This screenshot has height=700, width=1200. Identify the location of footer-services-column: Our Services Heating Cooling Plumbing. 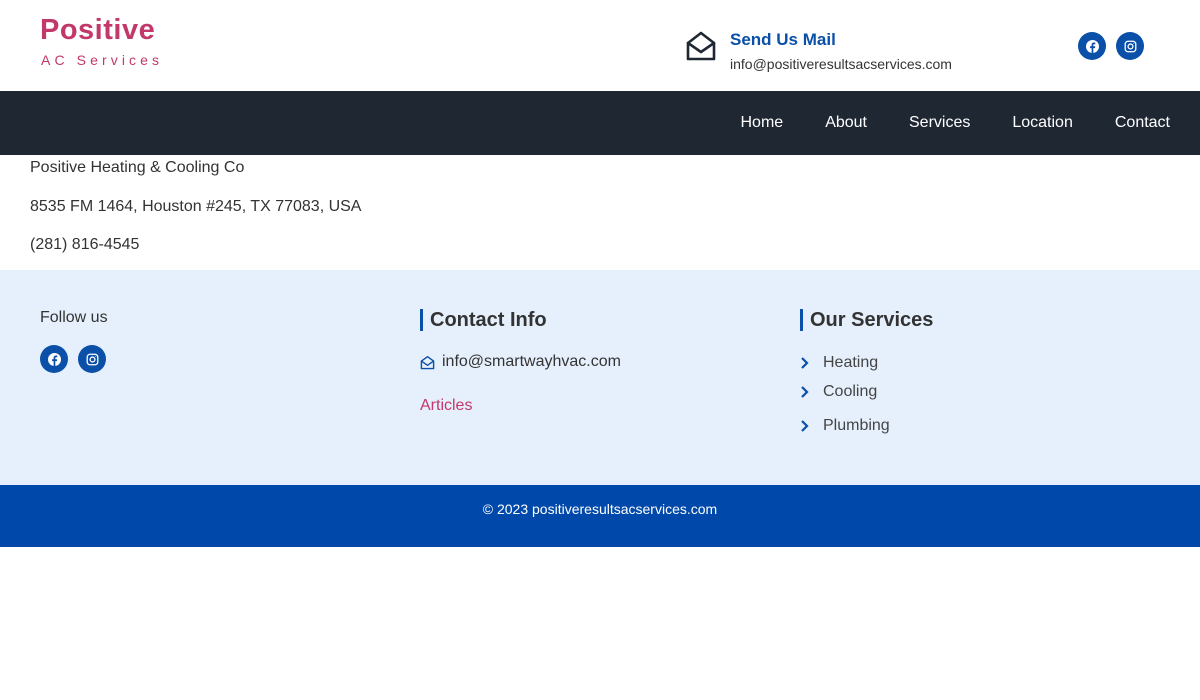
(866, 376).